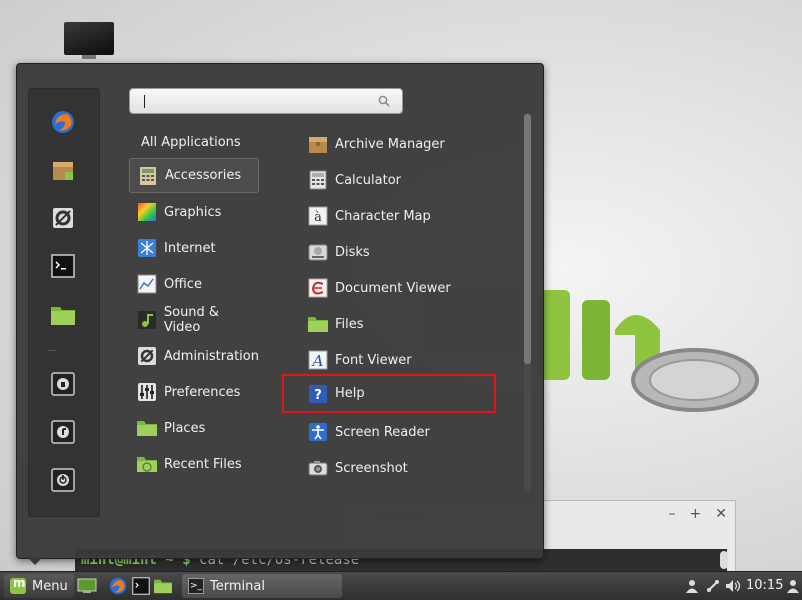 Image resolution: width=802 pixels, height=600 pixels. Describe the element at coordinates (203, 464) in the screenshot. I see `category-label: Recent Files` at that location.